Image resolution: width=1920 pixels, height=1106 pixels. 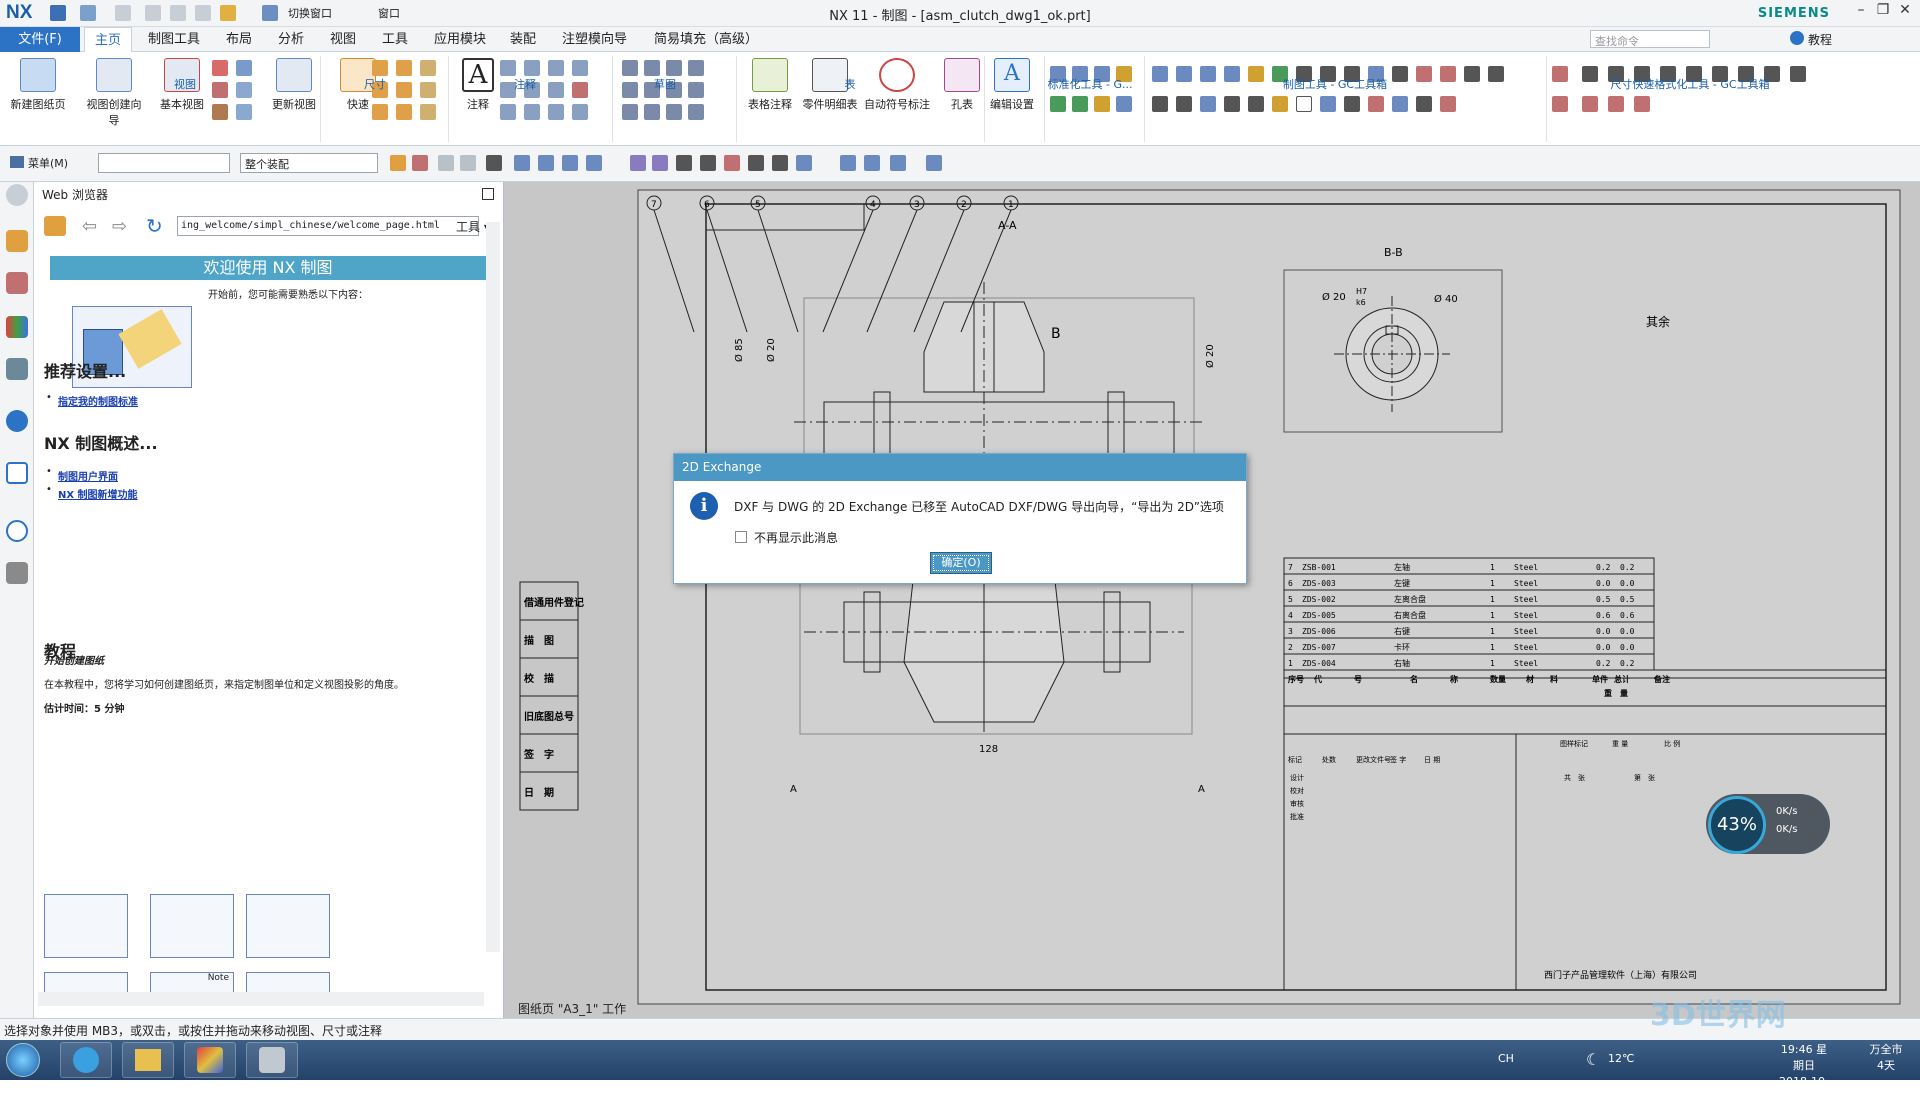 I want to click on stage-header: 比 例, so click(x=1672, y=743).